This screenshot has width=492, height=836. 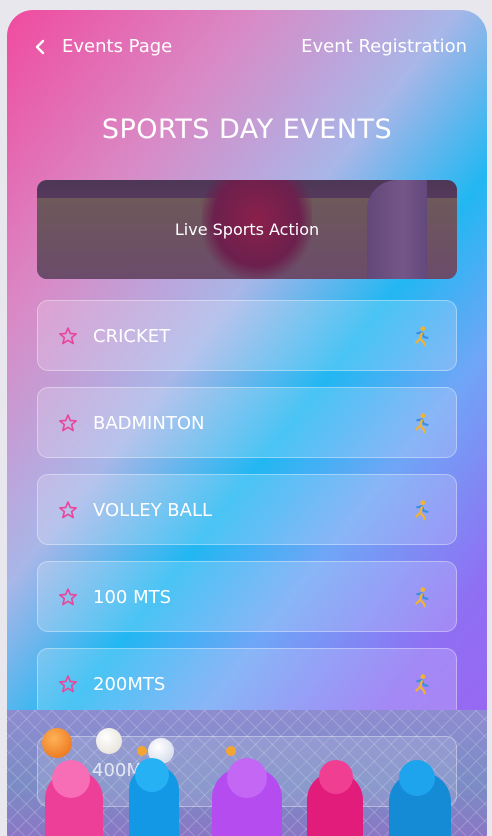 I want to click on event-card-badminton: BADMINTON, so click(x=247, y=422).